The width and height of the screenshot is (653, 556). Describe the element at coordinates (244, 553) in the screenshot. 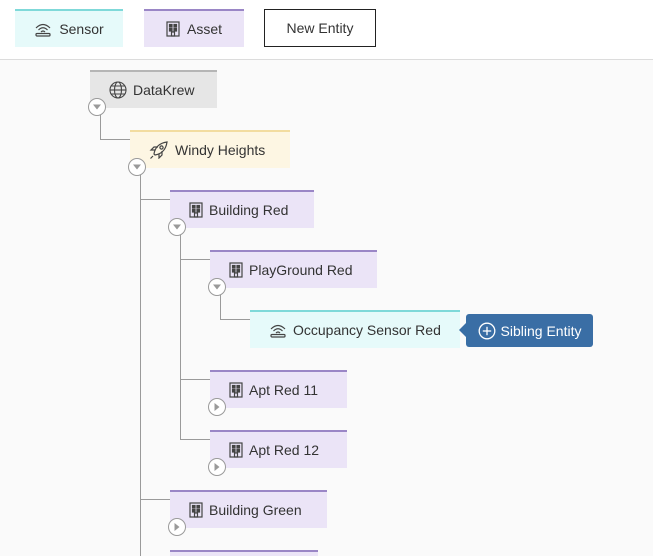

I see `tree-node-partial` at that location.